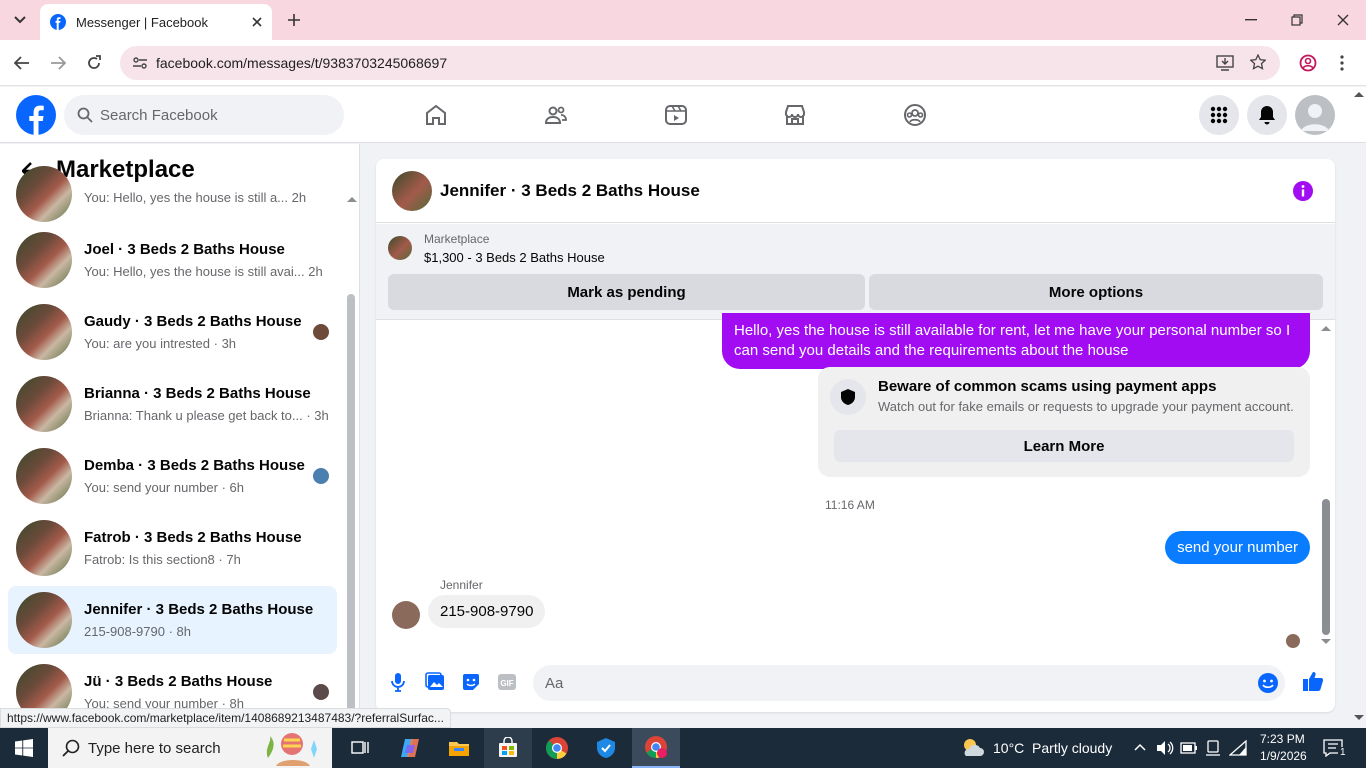 This screenshot has width=1366, height=768. What do you see at coordinates (1308, 63) in the screenshot?
I see `profile-icon` at bounding box center [1308, 63].